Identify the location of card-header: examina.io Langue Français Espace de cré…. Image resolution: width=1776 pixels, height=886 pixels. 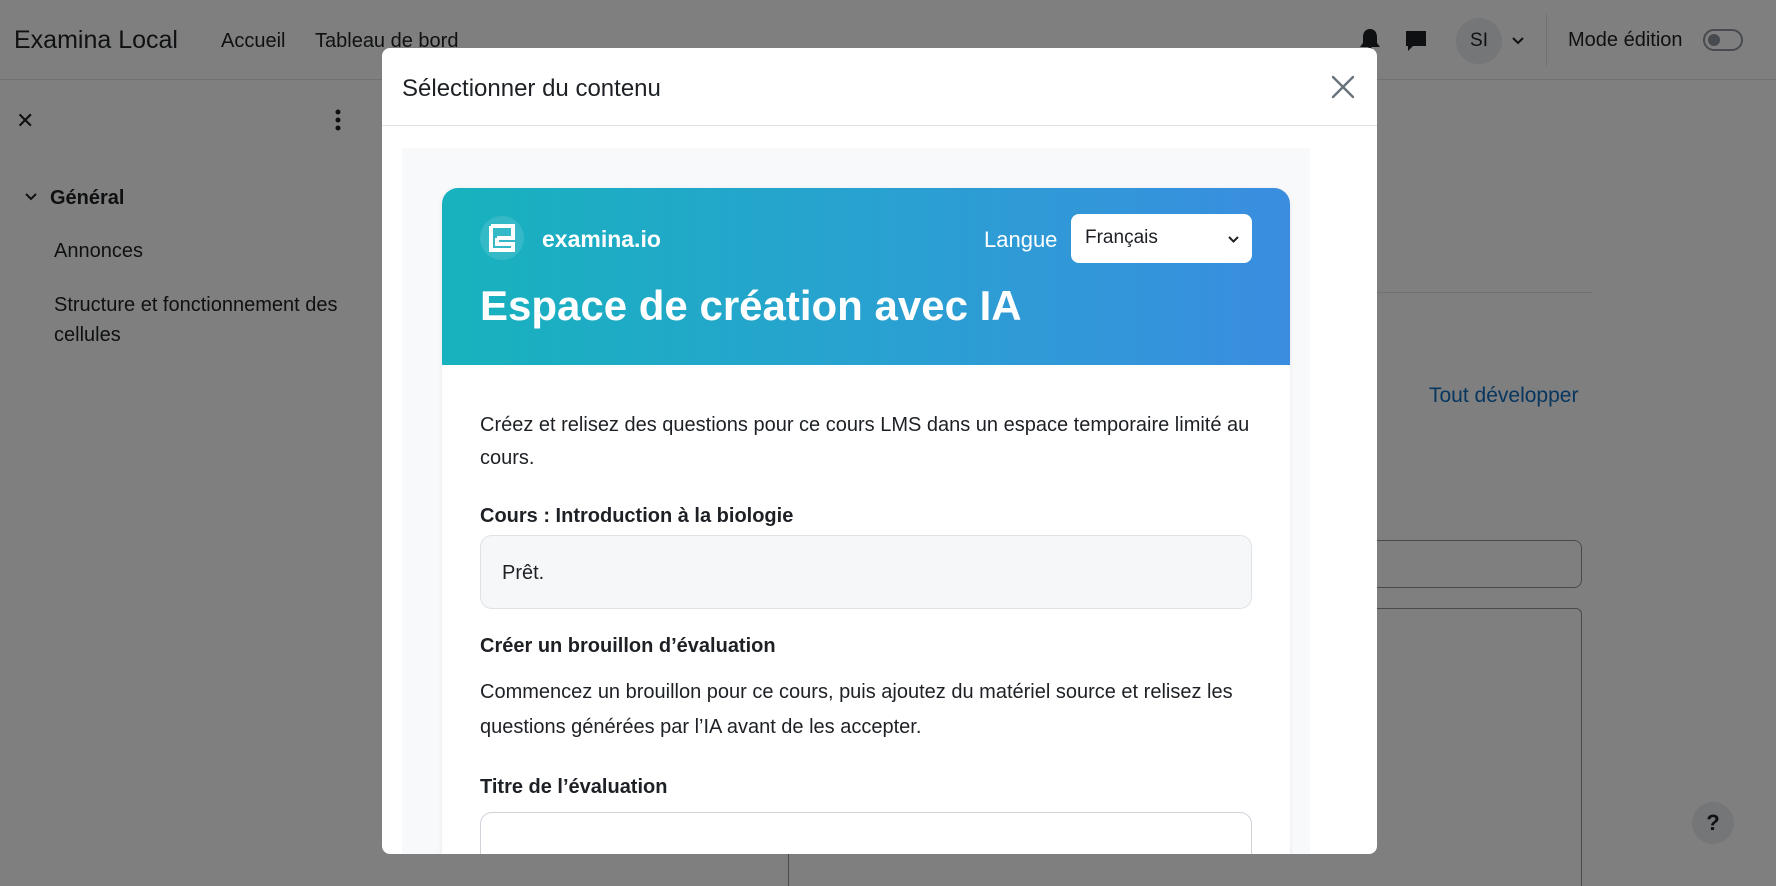
(866, 276).